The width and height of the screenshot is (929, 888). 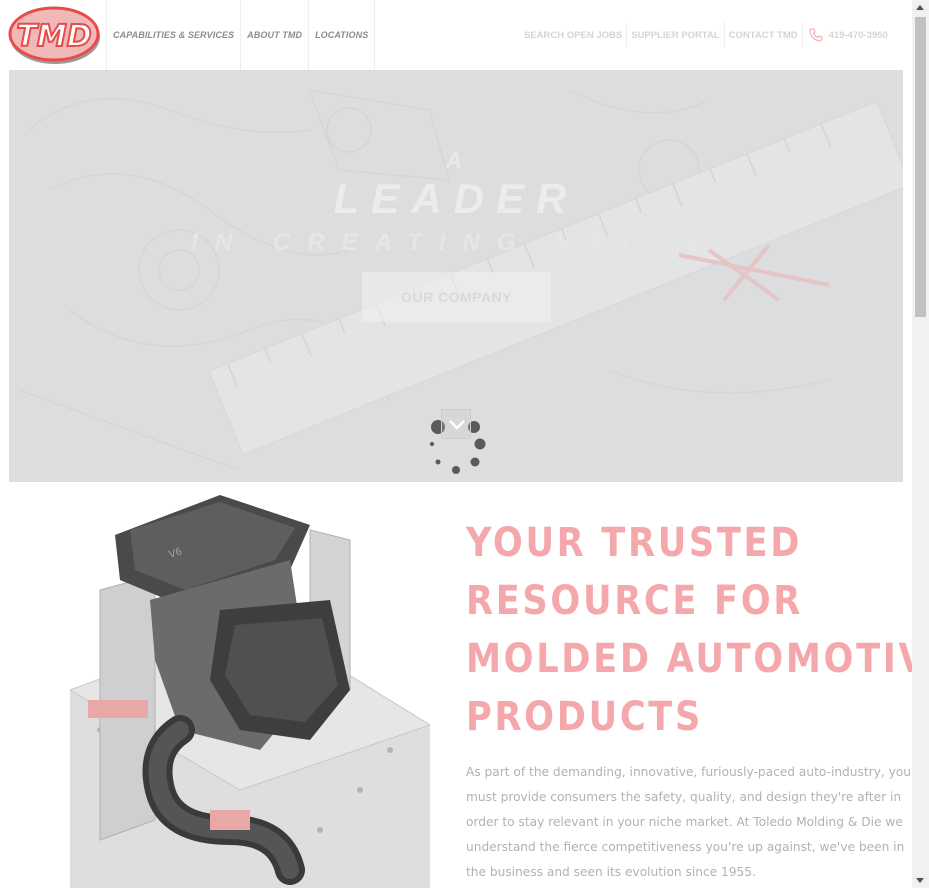 I want to click on headline-line: YOUR TRUSTED, so click(x=634, y=543).